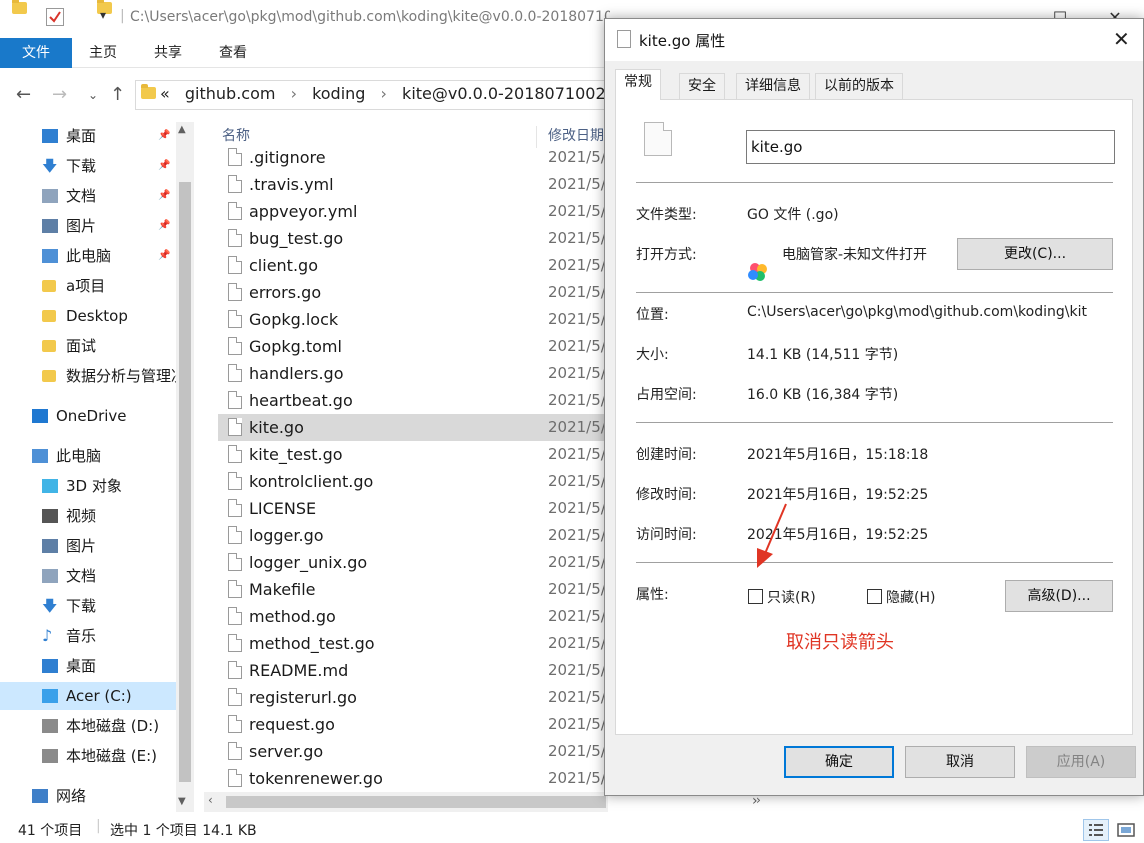  Describe the element at coordinates (413, 751) in the screenshot. I see `file-row: server.go 2021/5/` at that location.